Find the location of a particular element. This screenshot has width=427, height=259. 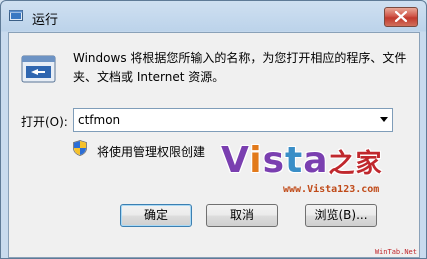

open-label: 打开(O): is located at coordinates (44, 122).